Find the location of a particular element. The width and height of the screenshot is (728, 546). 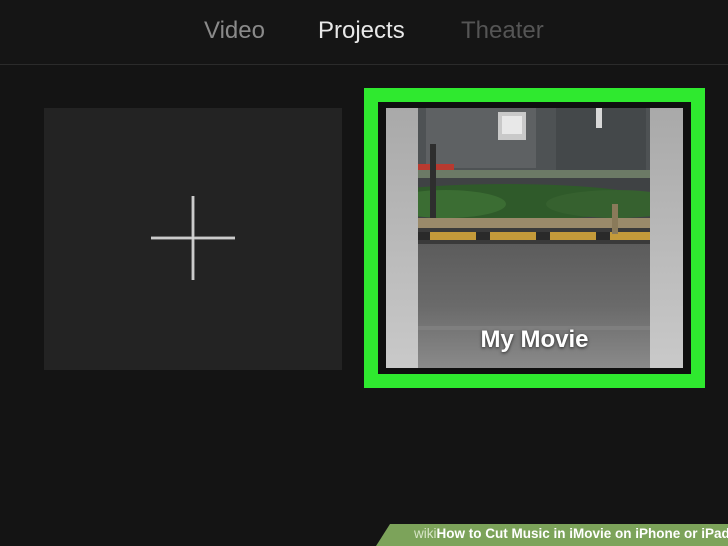

plus-icon is located at coordinates (193, 238).